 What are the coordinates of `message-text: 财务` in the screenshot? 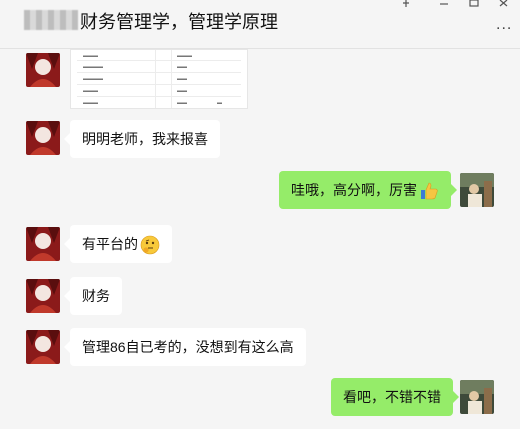 It's located at (96, 296).